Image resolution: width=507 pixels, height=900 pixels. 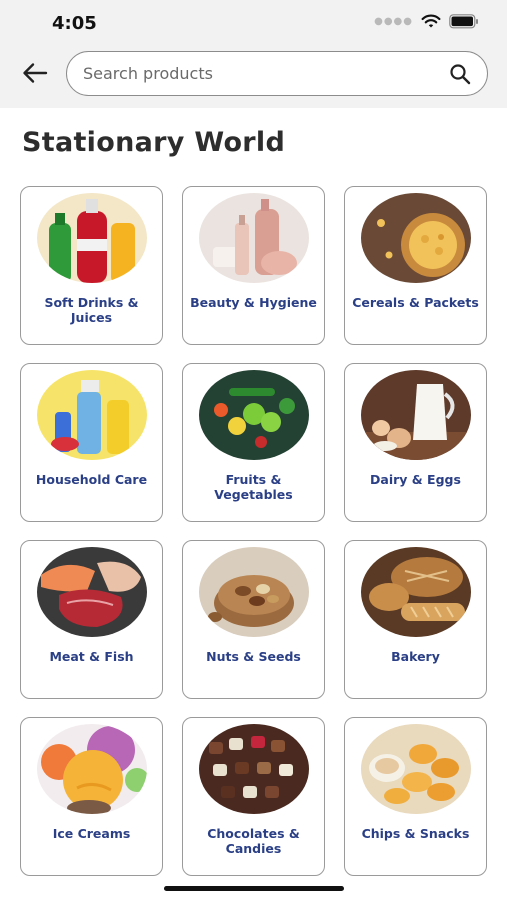 I want to click on category-card-cereals: Cereals & Packets, so click(x=415, y=265).